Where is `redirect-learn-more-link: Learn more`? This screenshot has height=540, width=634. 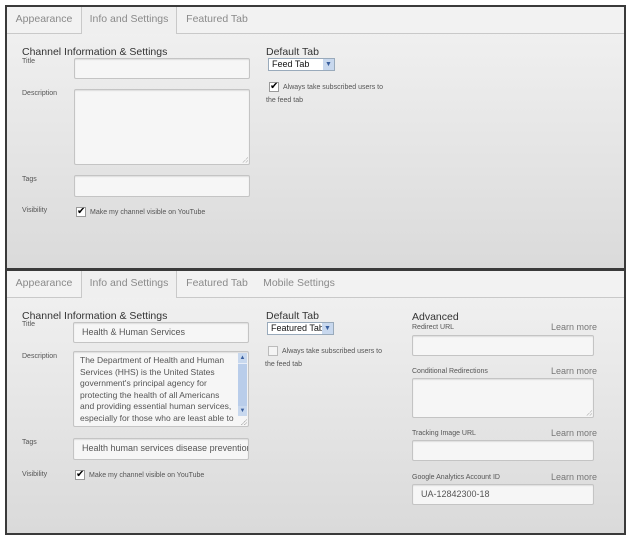
redirect-learn-more-link: Learn more is located at coordinates (574, 327).